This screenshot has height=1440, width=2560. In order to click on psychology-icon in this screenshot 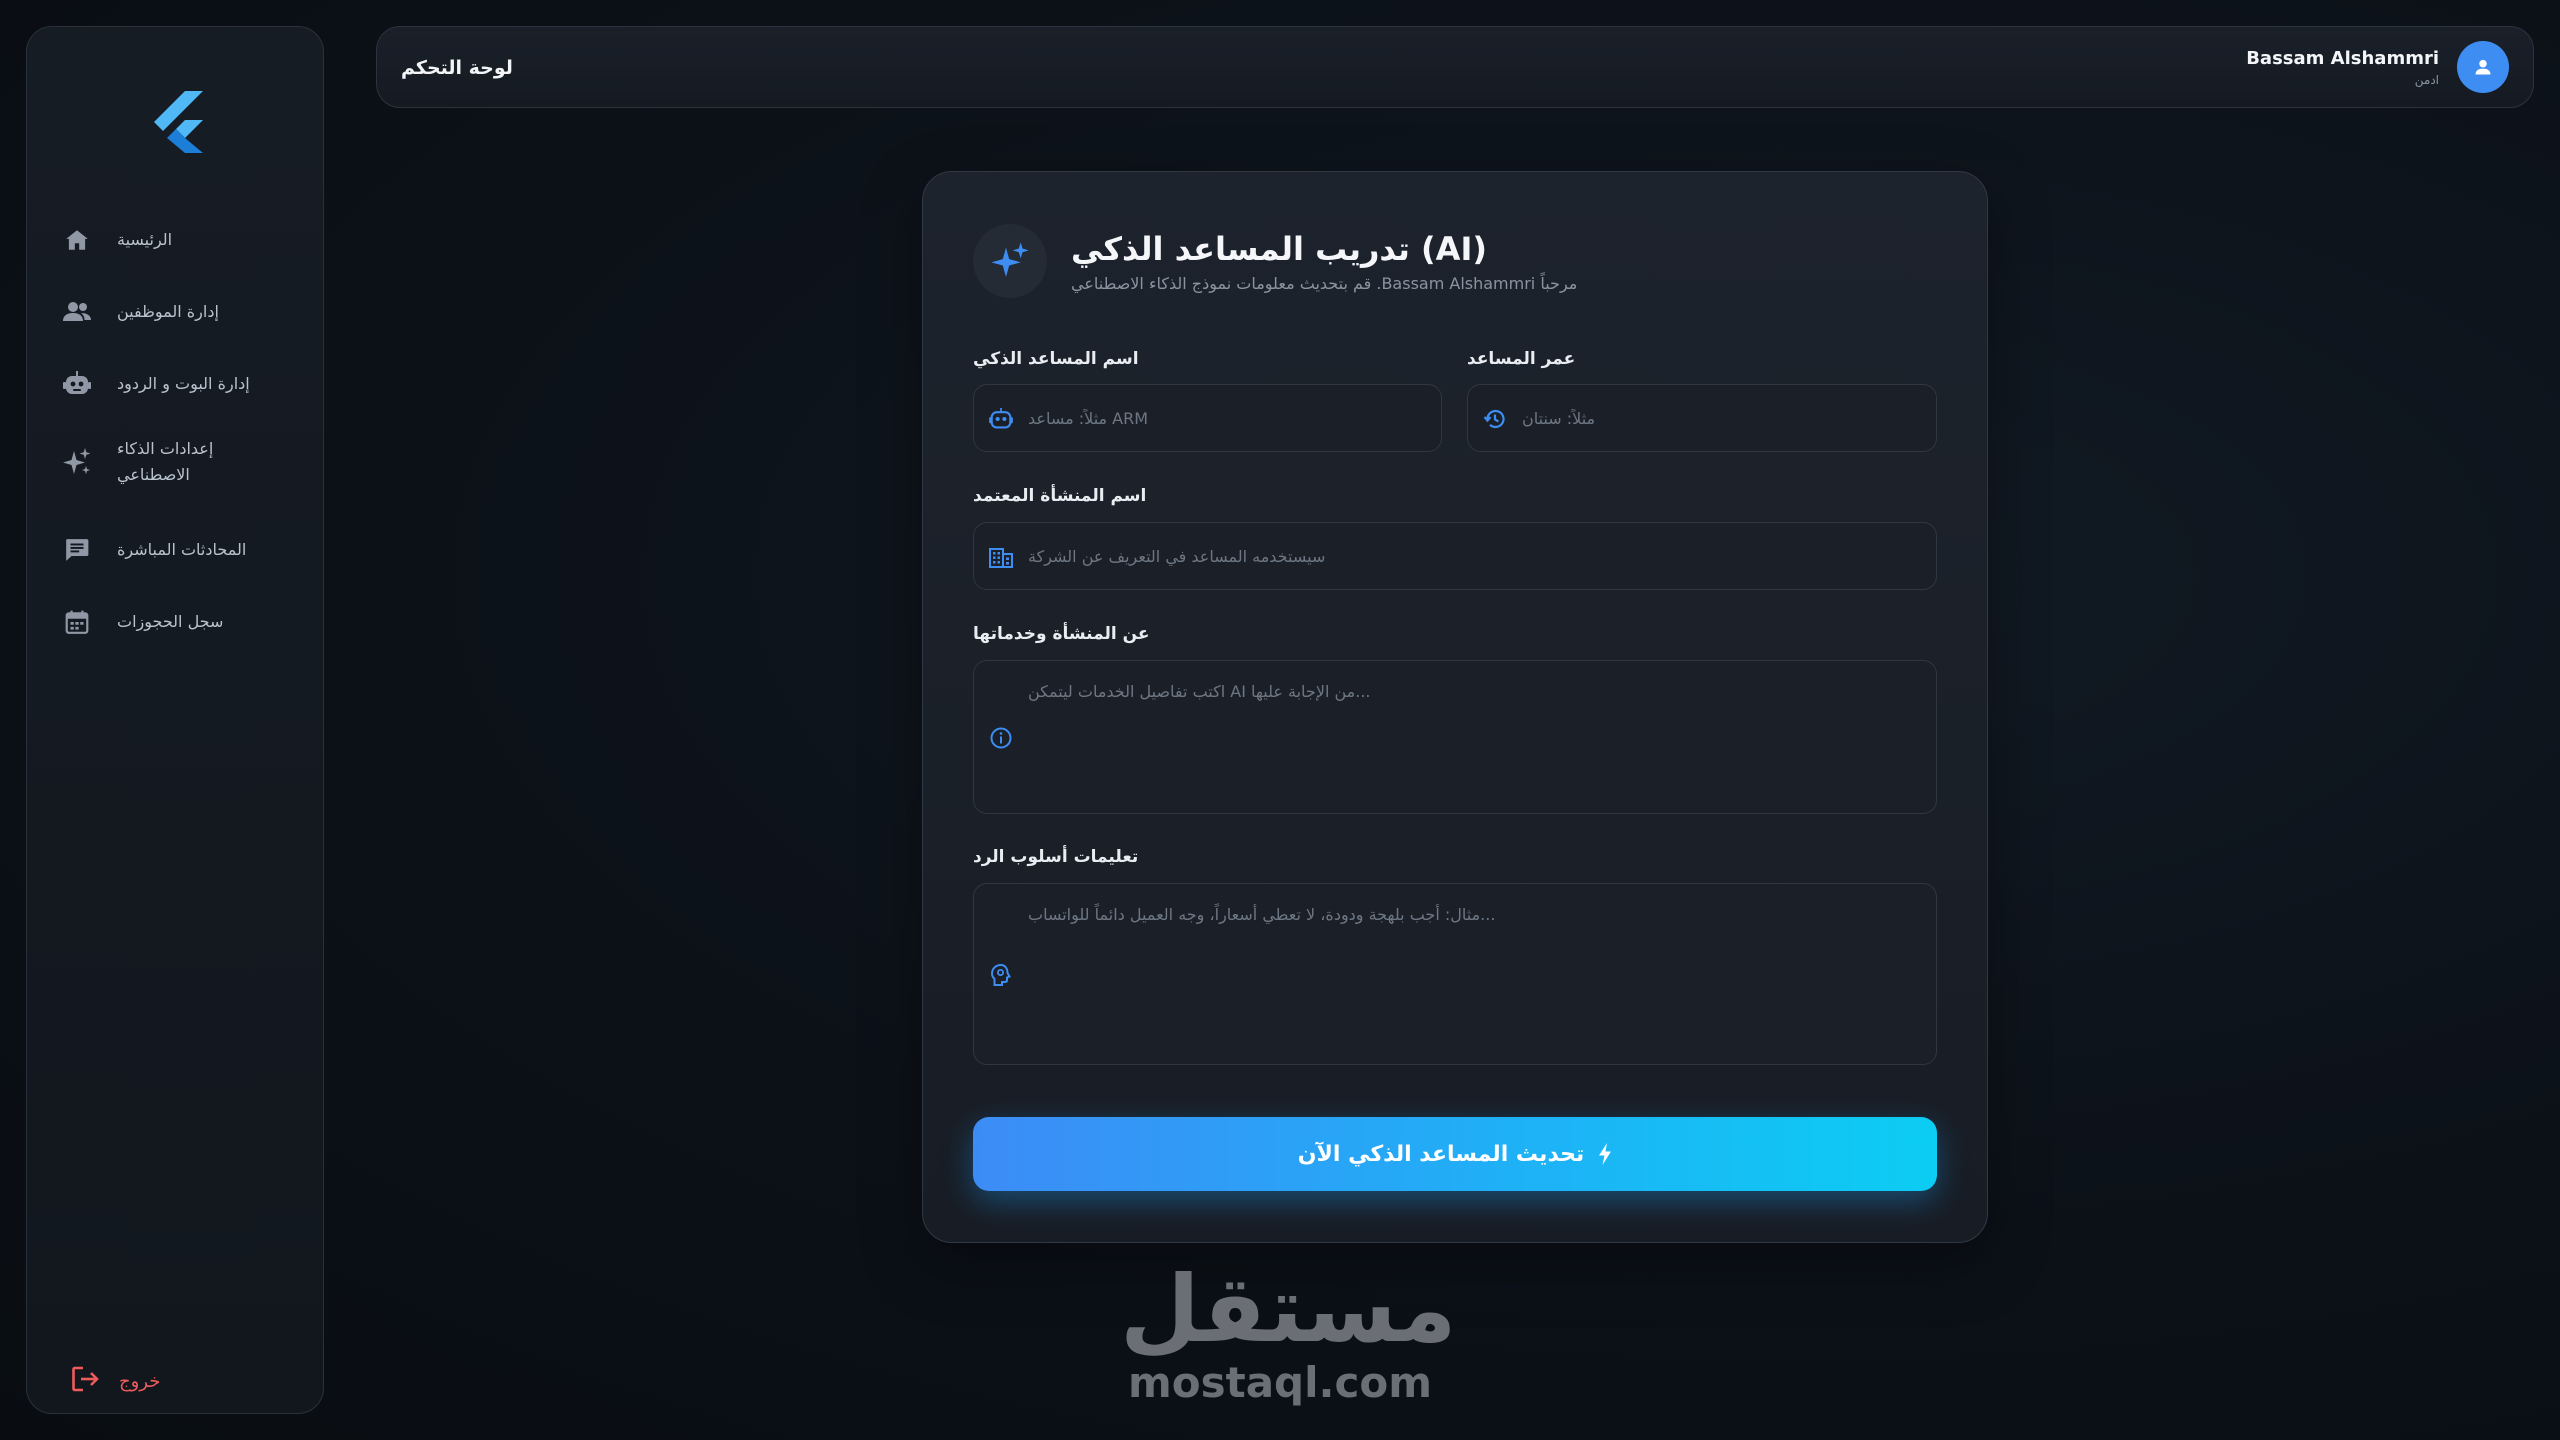, I will do `click(1001, 975)`.